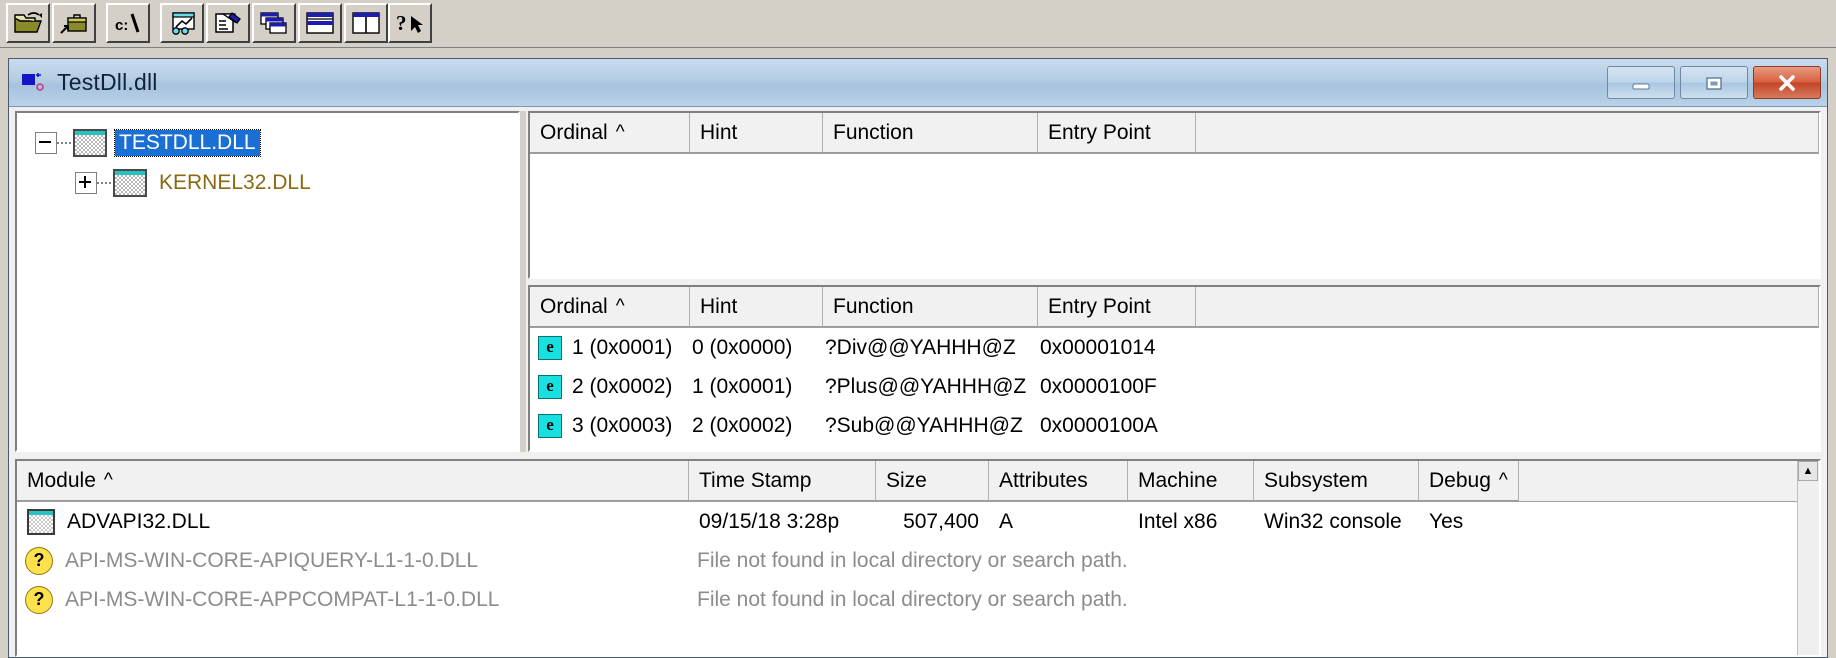 The height and width of the screenshot is (658, 1836). I want to click on header-label: Attributes, so click(1043, 480).